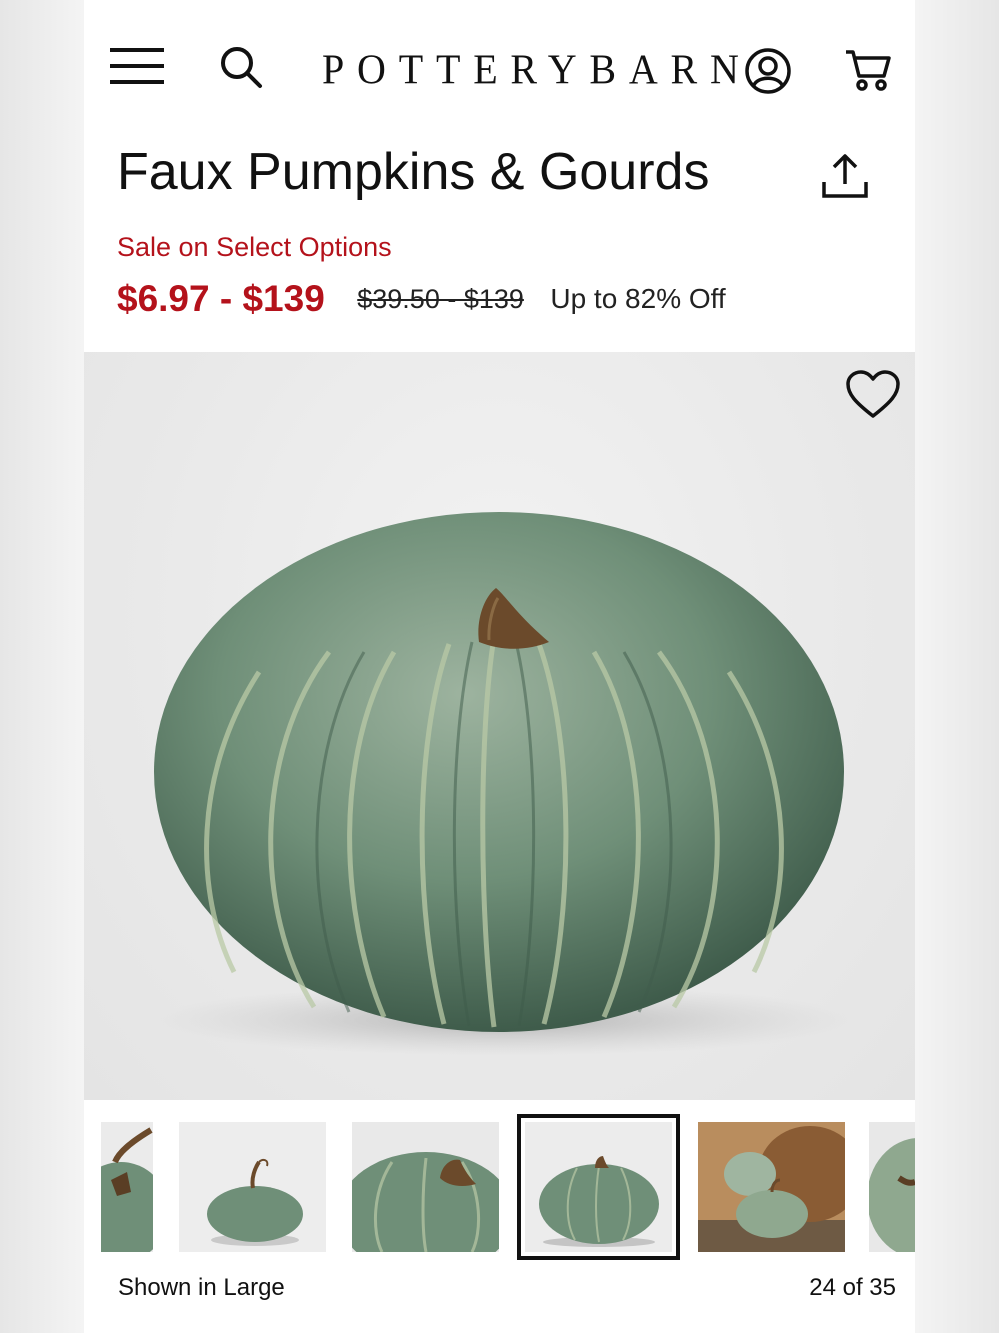 The image size is (999, 1333). Describe the element at coordinates (137, 66) in the screenshot. I see `hamburger-menu-icon` at that location.